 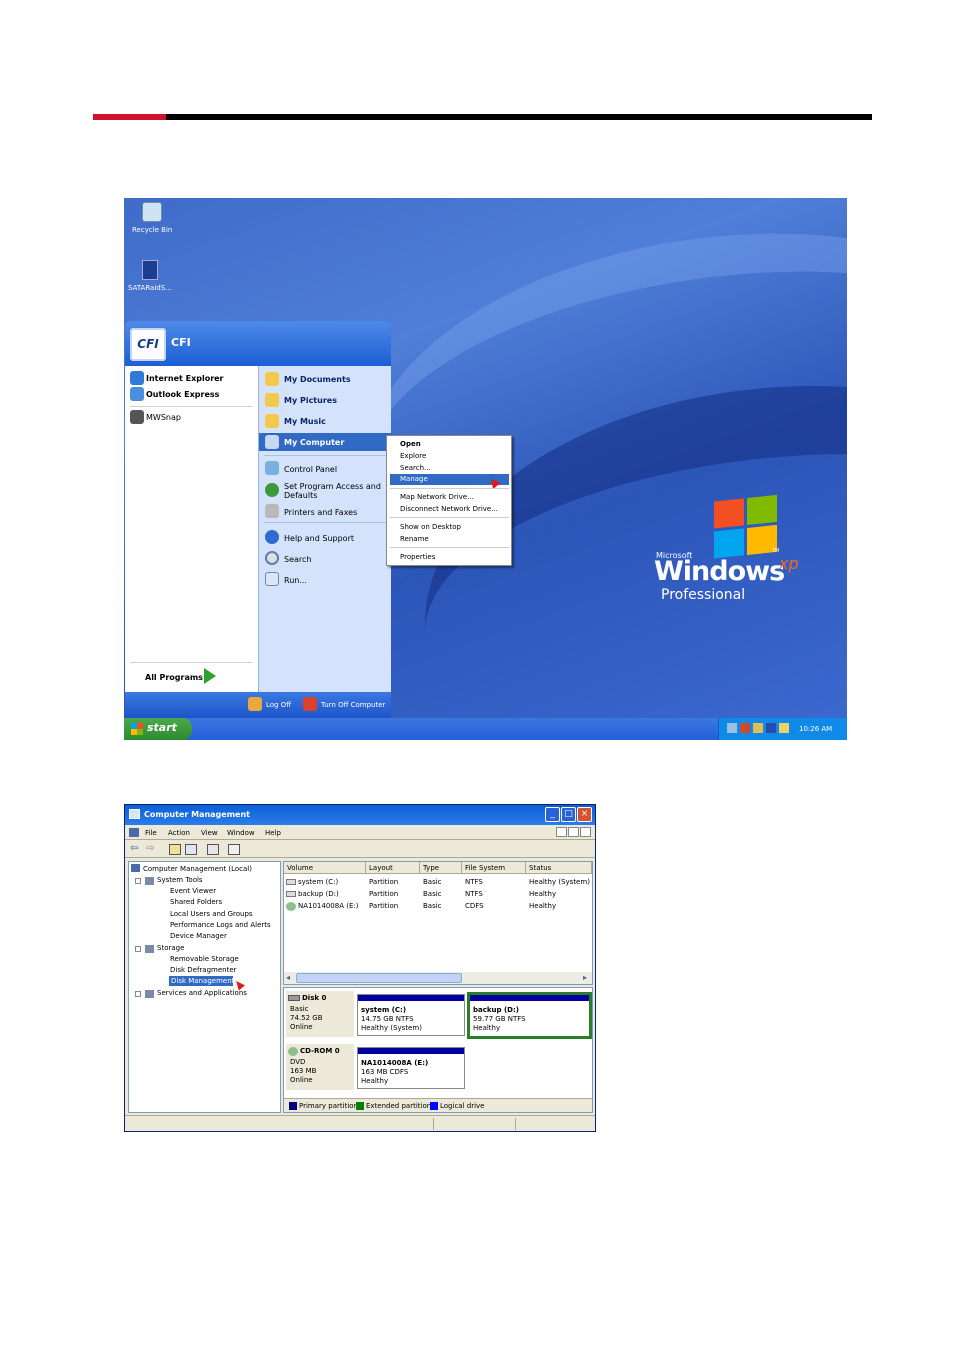 I want to click on scrollbar-thumb, so click(x=379, y=978).